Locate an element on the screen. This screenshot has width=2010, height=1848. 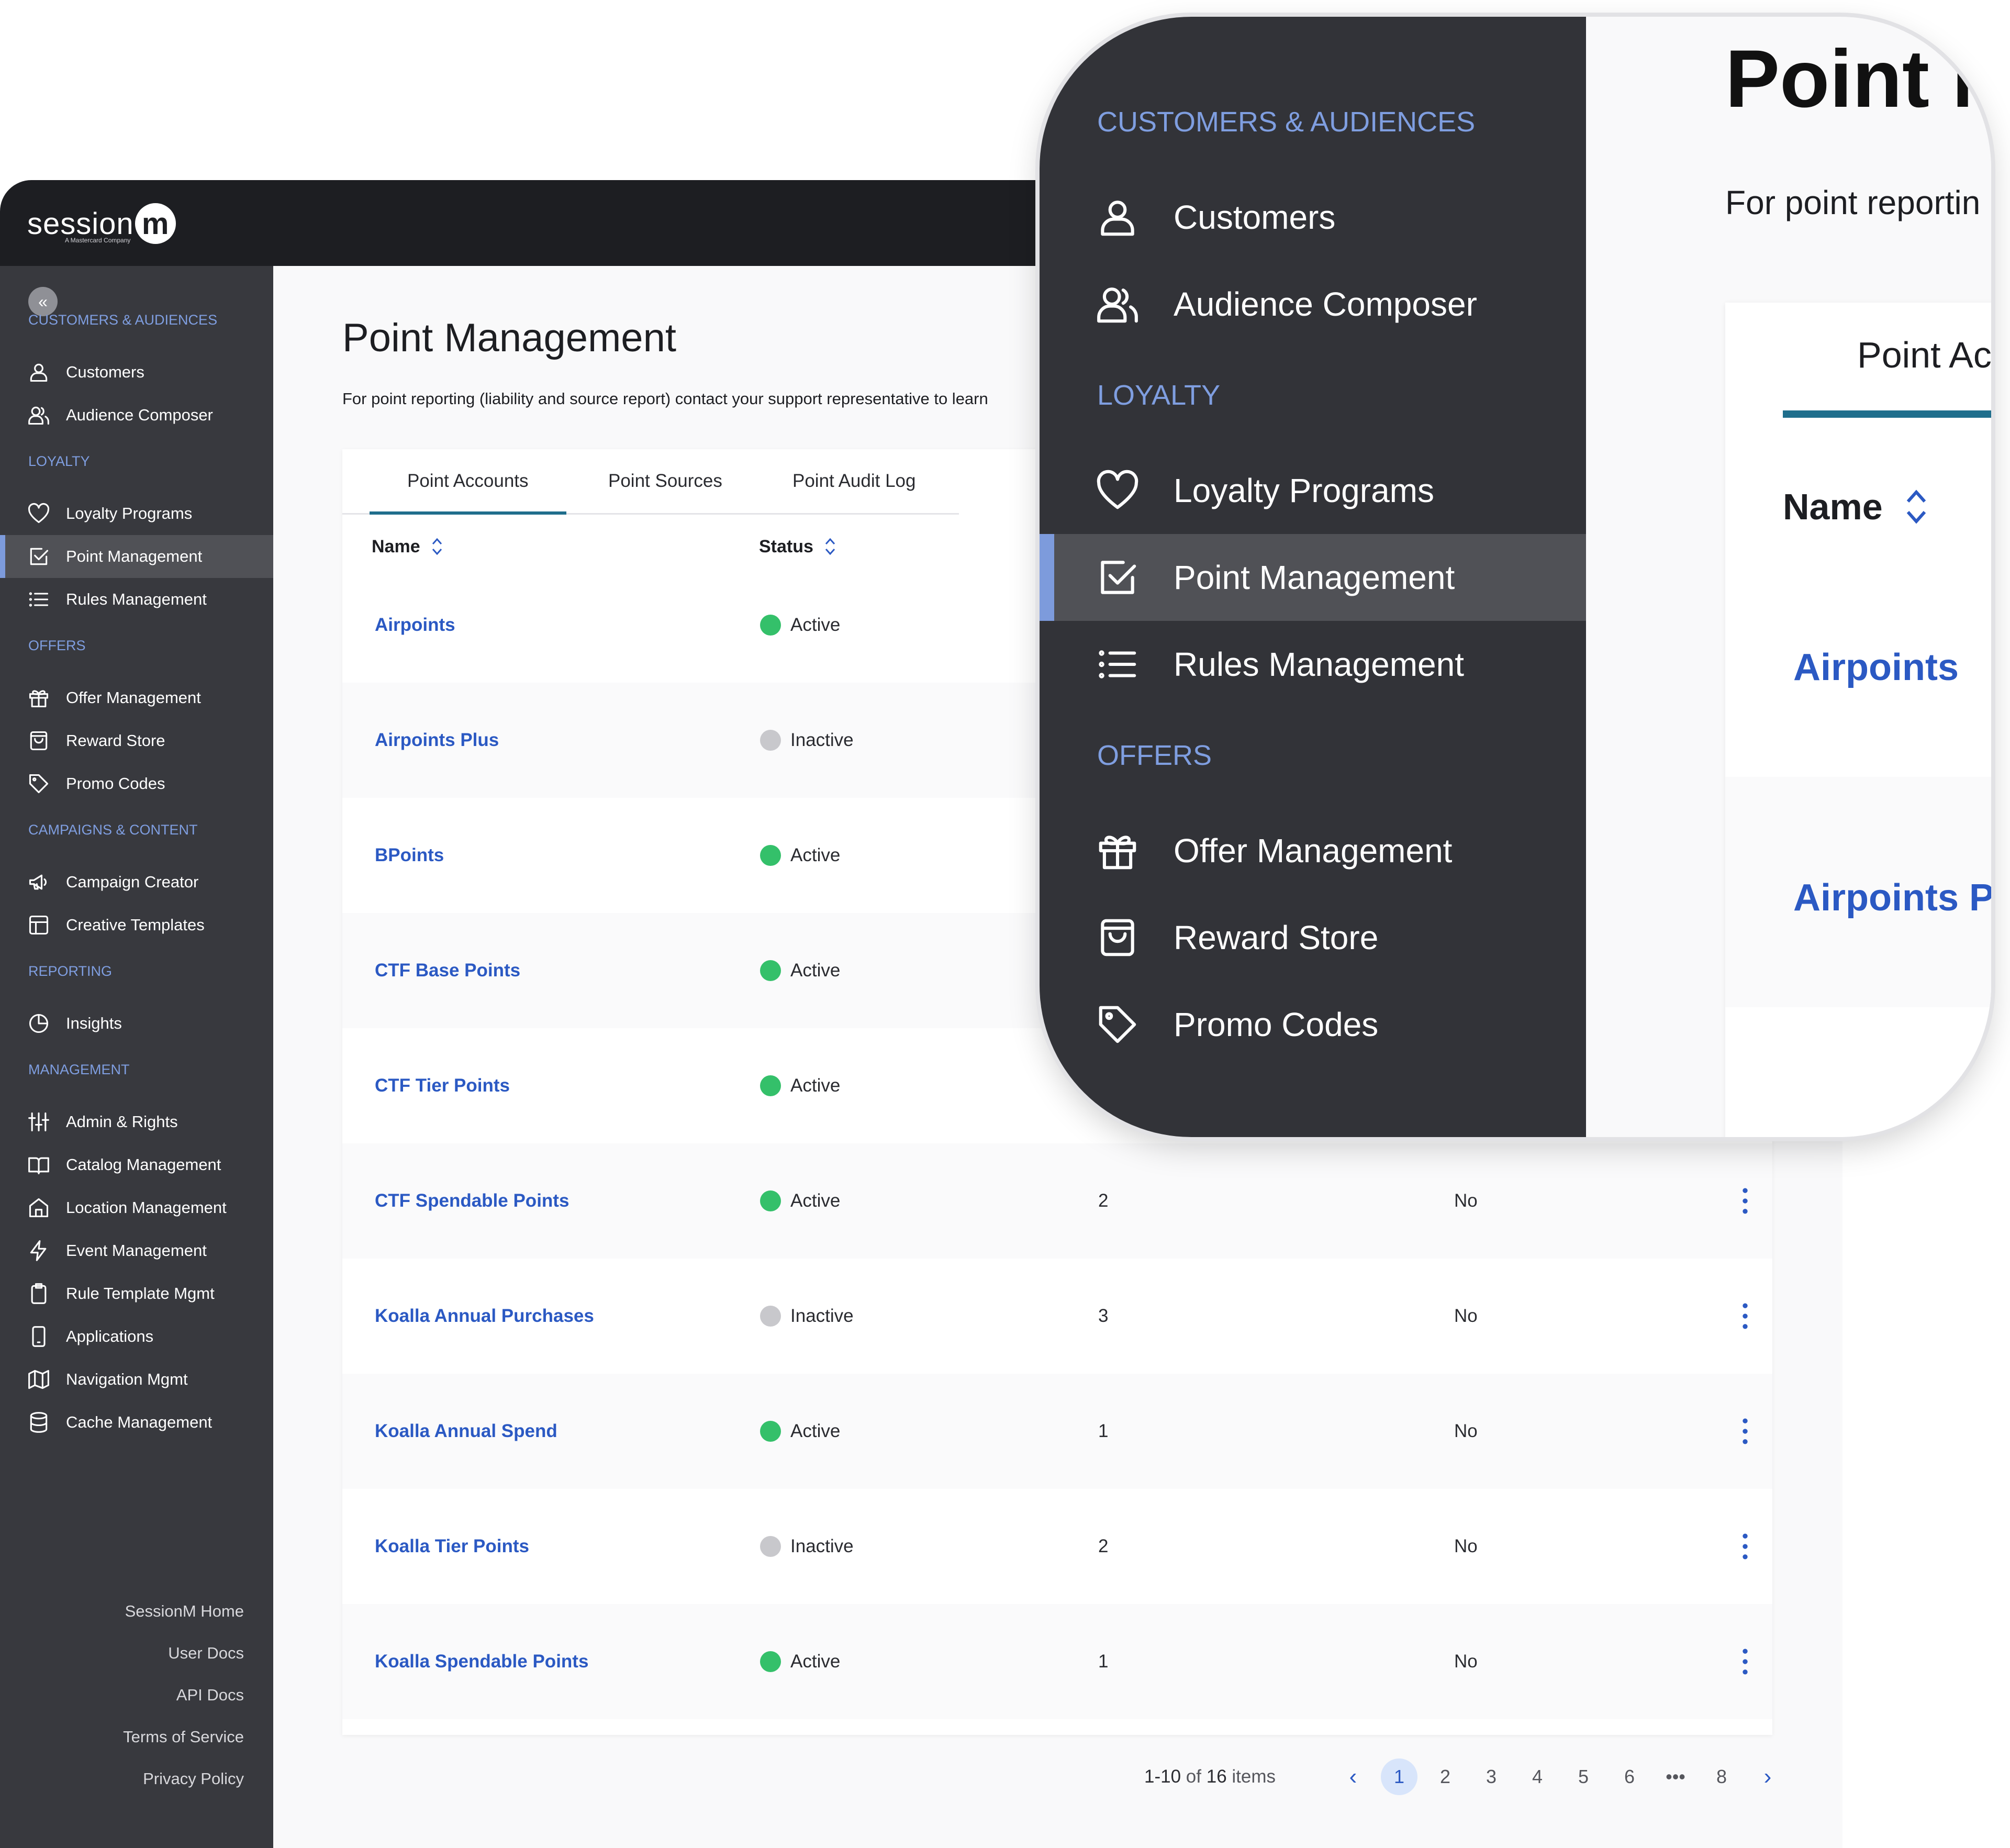
sidebar-item-rules-management: Rules Management is located at coordinates (136, 599).